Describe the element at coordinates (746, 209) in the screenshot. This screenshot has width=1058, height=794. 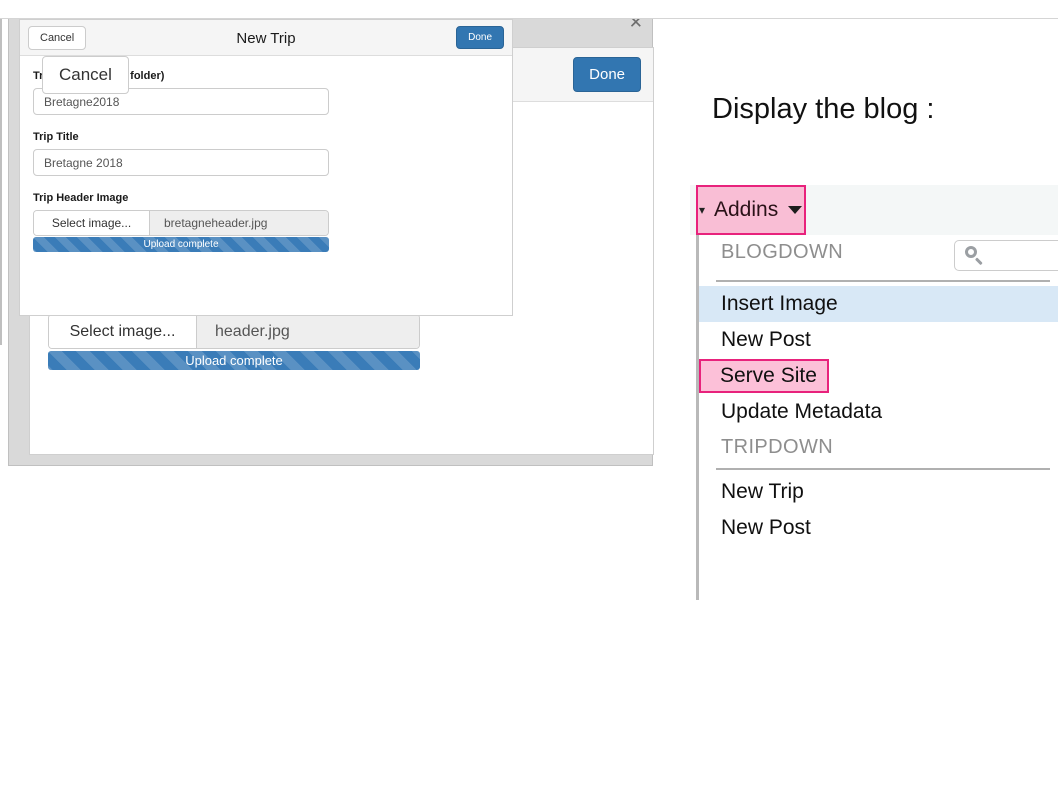
I see `addins-button-label: Addins` at that location.